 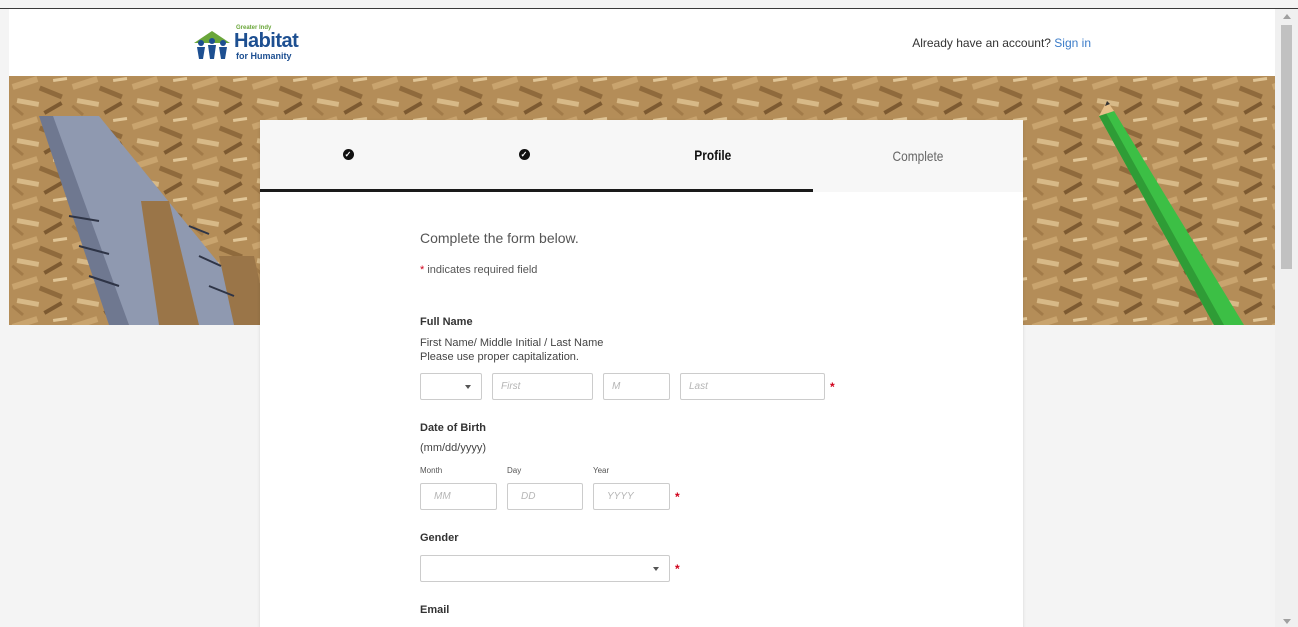 I want to click on step-complete: Complete, so click(x=918, y=156).